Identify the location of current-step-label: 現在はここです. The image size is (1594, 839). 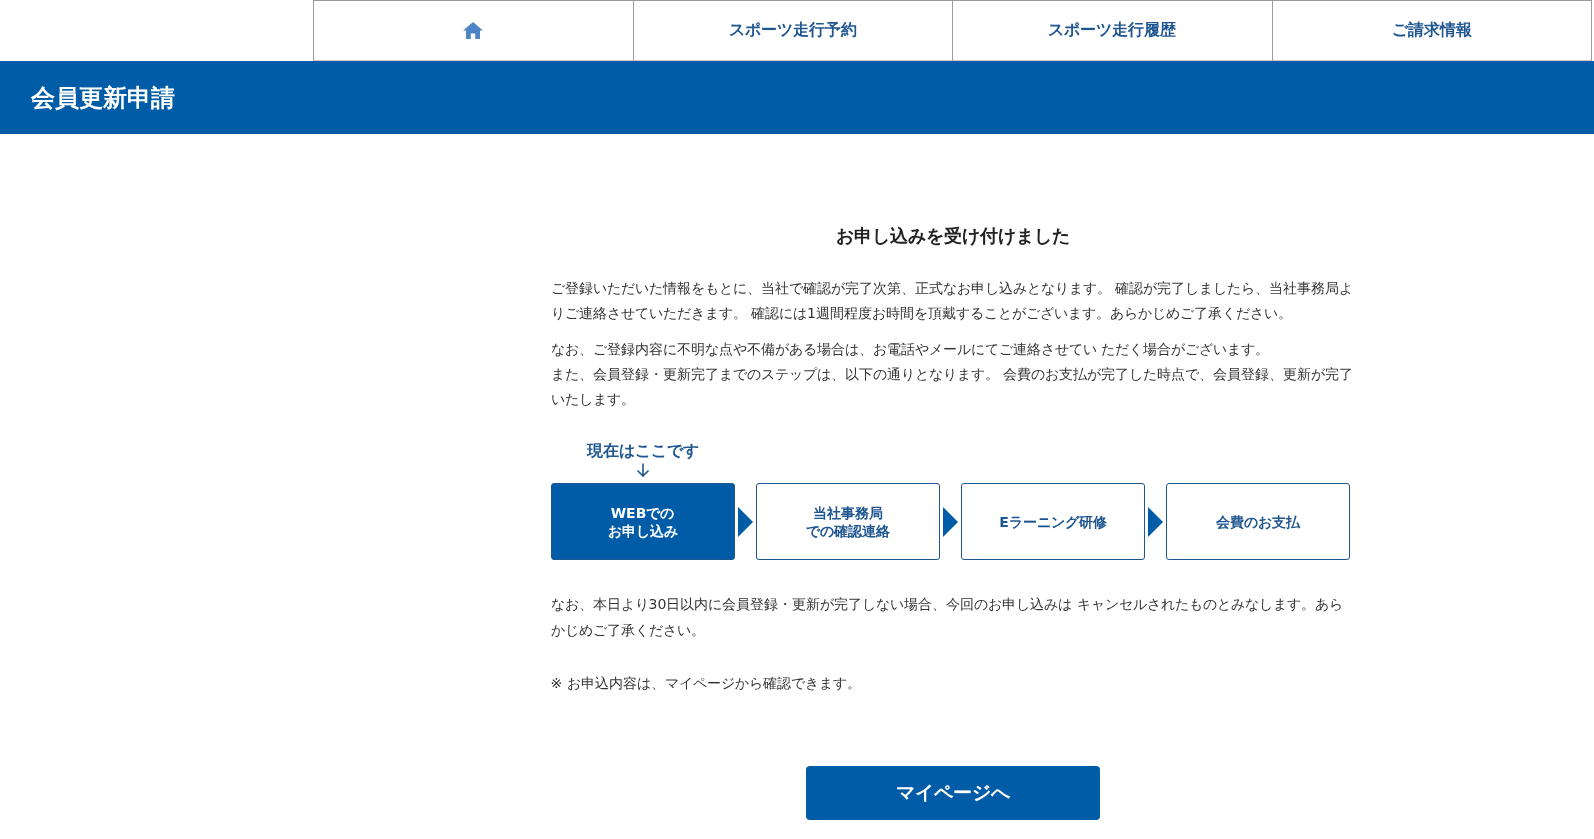
(642, 451).